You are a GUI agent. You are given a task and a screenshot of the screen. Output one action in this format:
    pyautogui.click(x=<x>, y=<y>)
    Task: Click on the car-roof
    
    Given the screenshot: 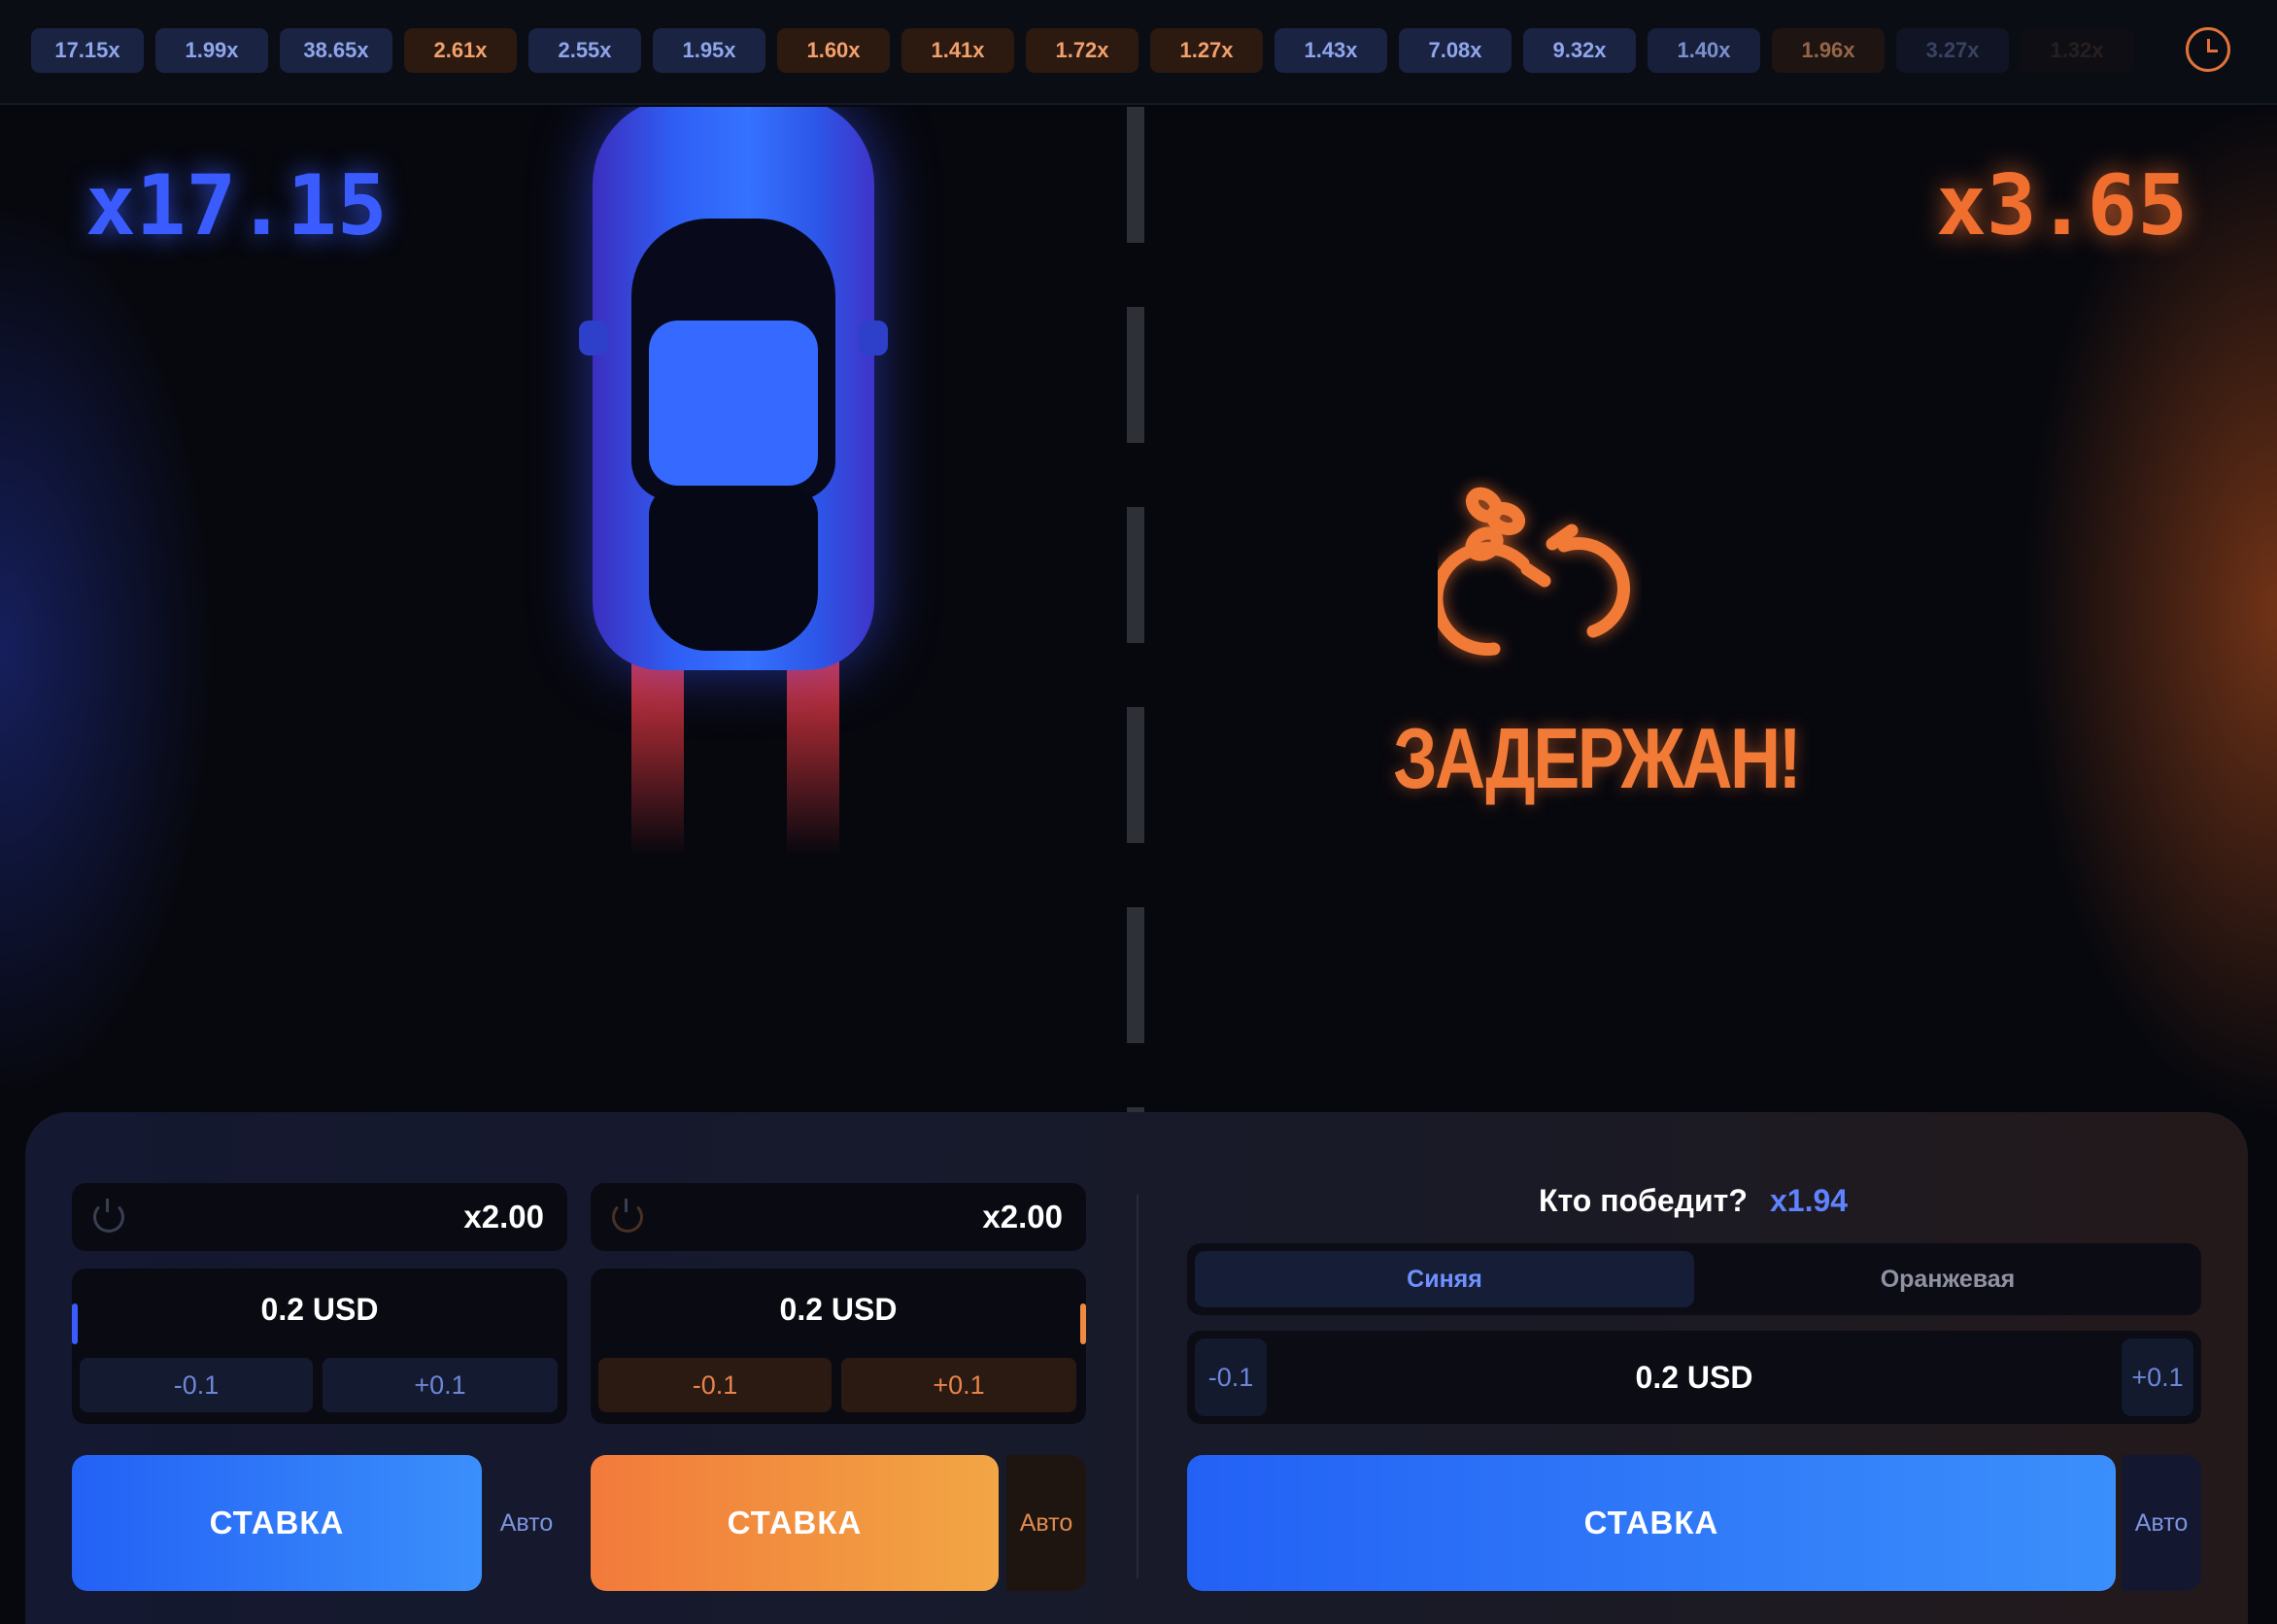 What is the action you would take?
    pyautogui.click(x=733, y=403)
    